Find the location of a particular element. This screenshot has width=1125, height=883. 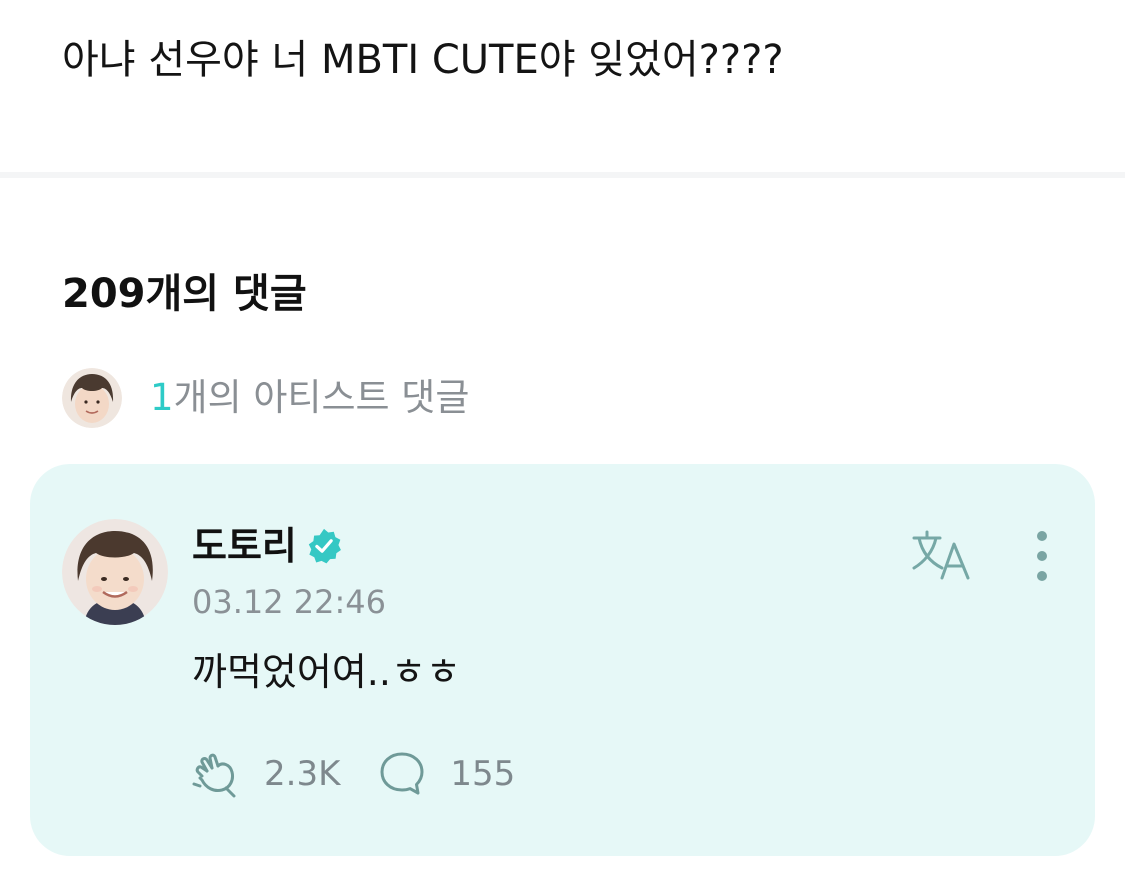

more-options-button is located at coordinates (1042, 556).